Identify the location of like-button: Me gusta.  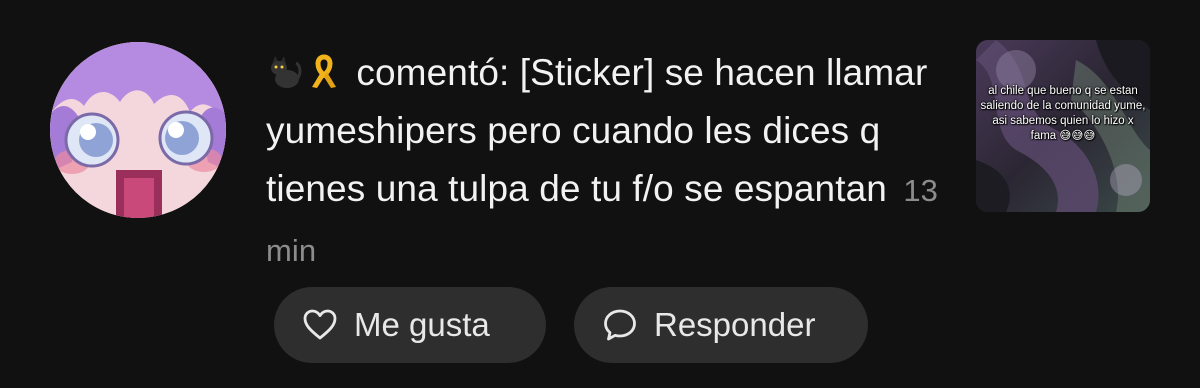
(410, 325).